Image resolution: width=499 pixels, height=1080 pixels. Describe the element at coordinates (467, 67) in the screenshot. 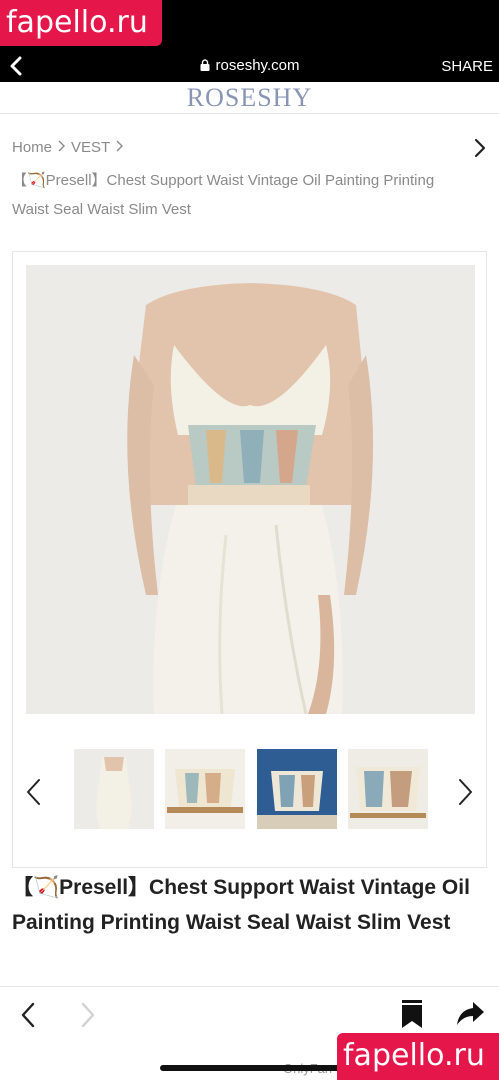

I see `share-button: SHARE` at that location.